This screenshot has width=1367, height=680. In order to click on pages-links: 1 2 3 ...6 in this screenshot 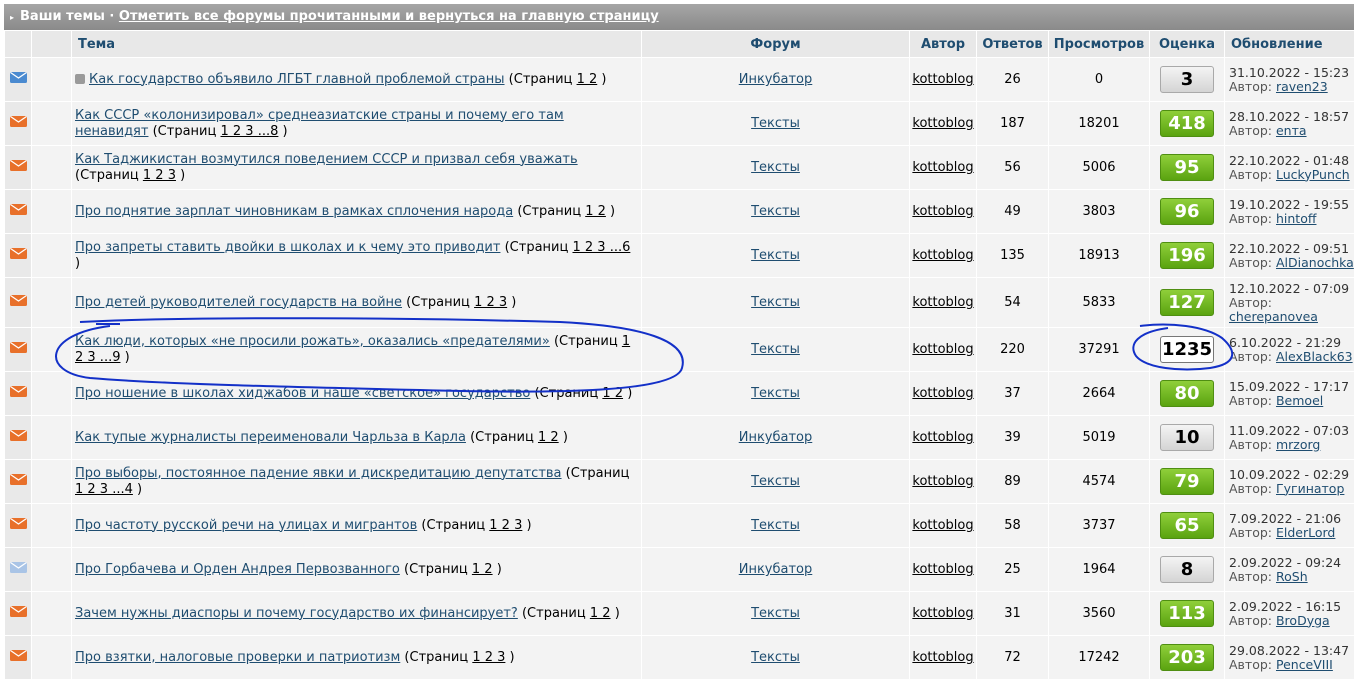, I will do `click(601, 247)`.